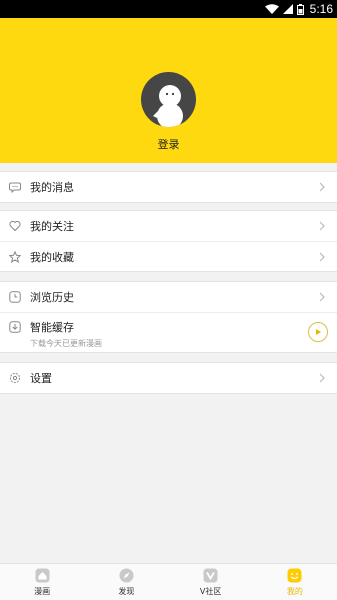 This screenshot has height=600, width=337. Describe the element at coordinates (15, 327) in the screenshot. I see `download-icon` at that location.